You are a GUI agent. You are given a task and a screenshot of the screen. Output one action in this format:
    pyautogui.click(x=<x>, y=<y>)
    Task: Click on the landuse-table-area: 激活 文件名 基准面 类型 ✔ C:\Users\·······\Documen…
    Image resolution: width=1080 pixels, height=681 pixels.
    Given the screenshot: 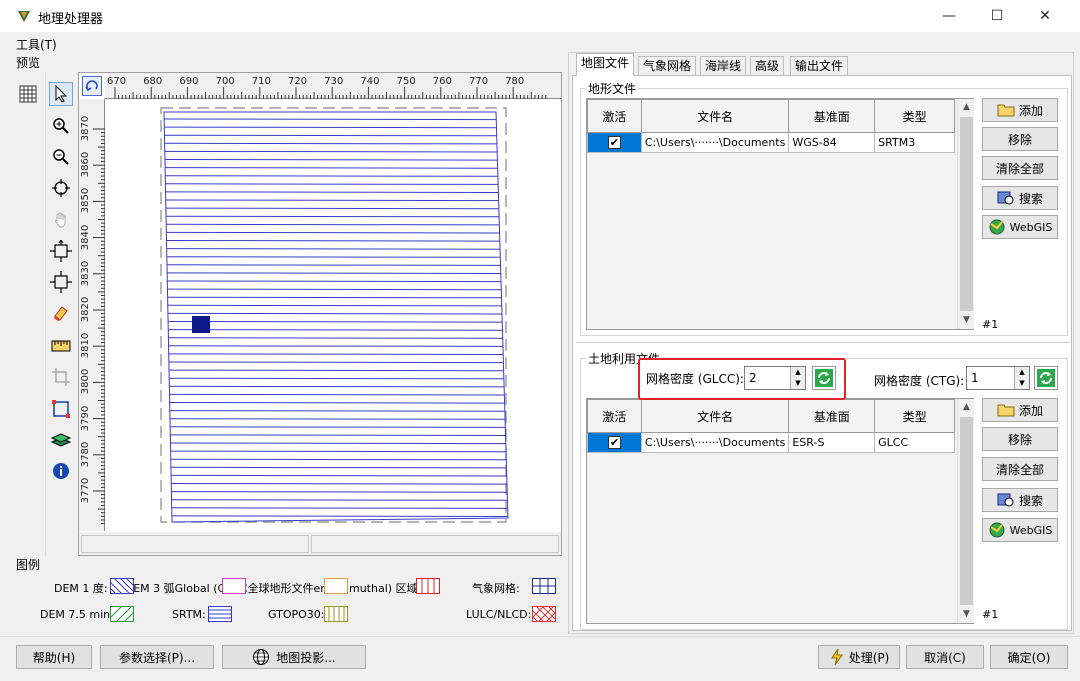 What is the action you would take?
    pyautogui.click(x=780, y=511)
    